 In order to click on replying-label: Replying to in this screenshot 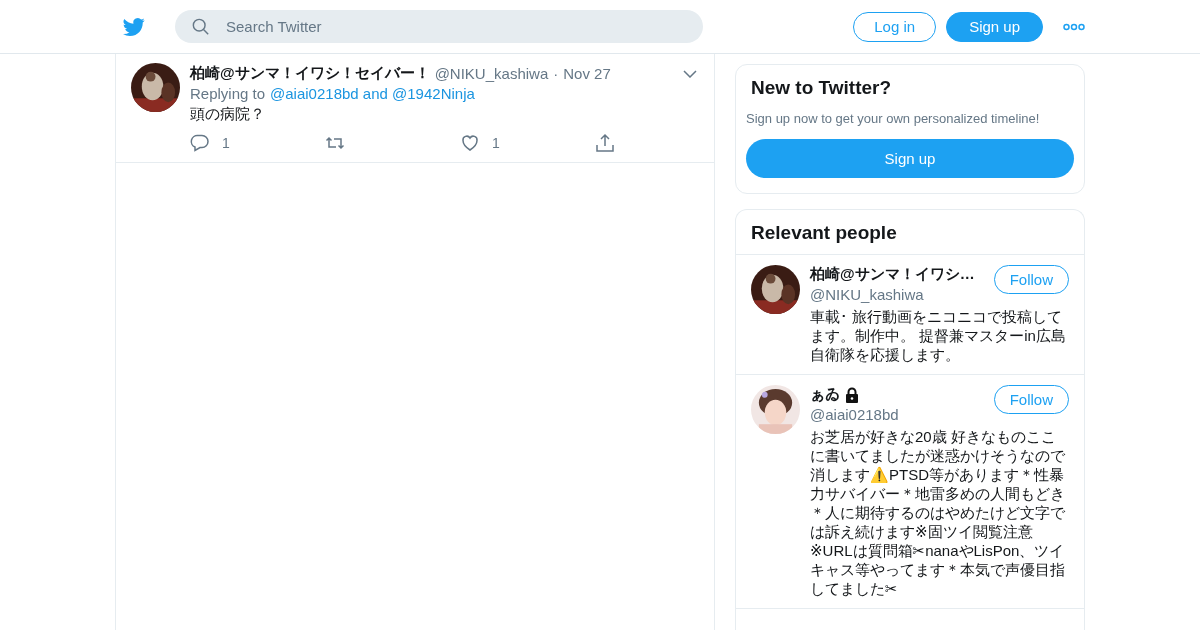, I will do `click(228, 93)`.